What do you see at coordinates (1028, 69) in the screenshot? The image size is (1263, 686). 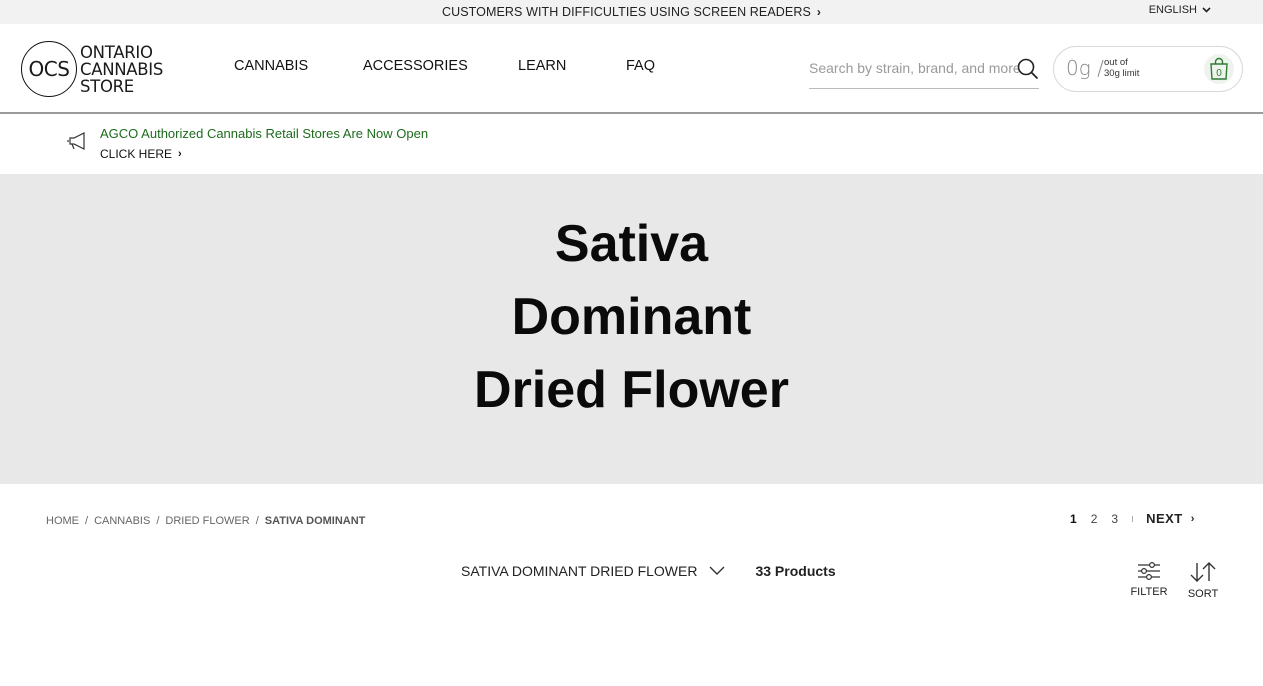 I see `search-icon` at bounding box center [1028, 69].